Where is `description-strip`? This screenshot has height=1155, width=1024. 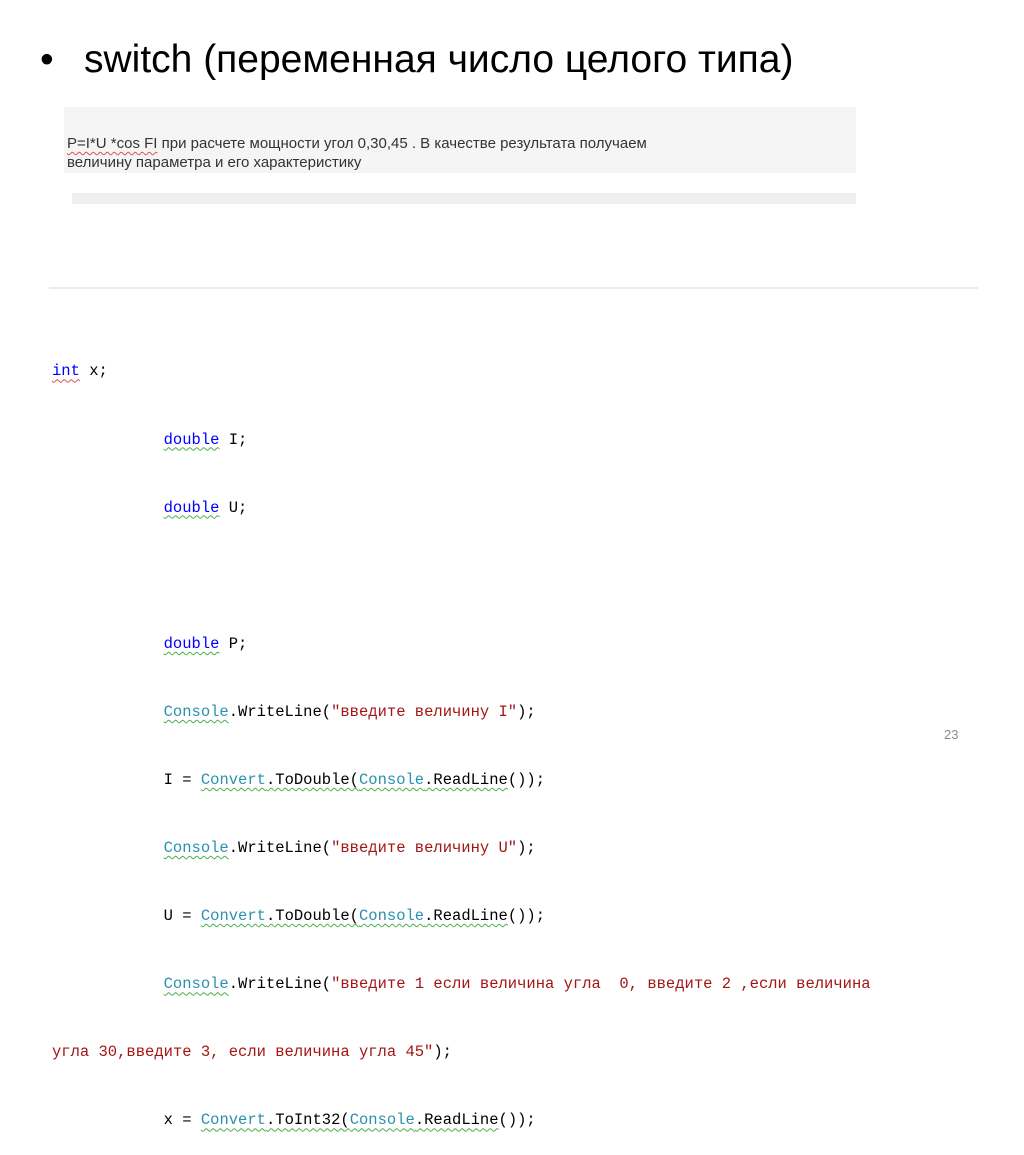
description-strip is located at coordinates (464, 198).